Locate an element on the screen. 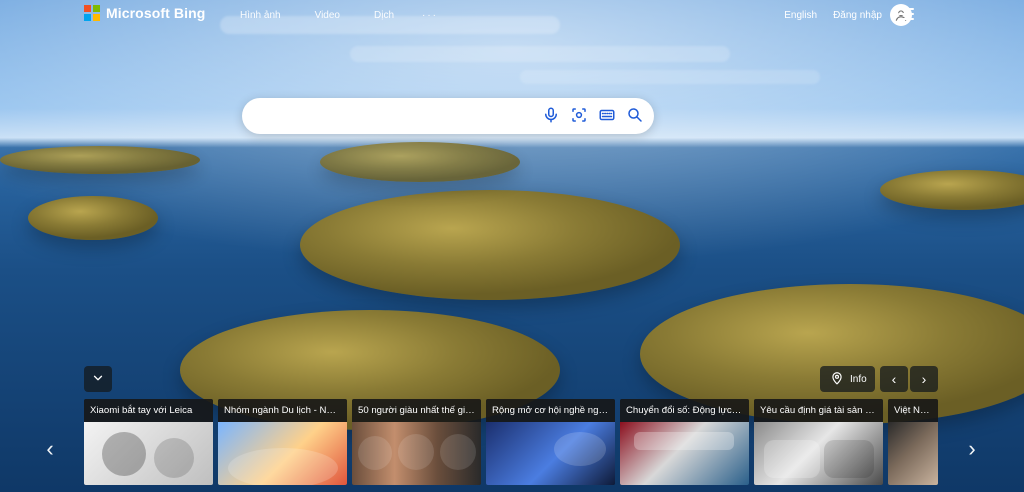 The height and width of the screenshot is (492, 1024). prev-image-button: ‹ is located at coordinates (894, 379).